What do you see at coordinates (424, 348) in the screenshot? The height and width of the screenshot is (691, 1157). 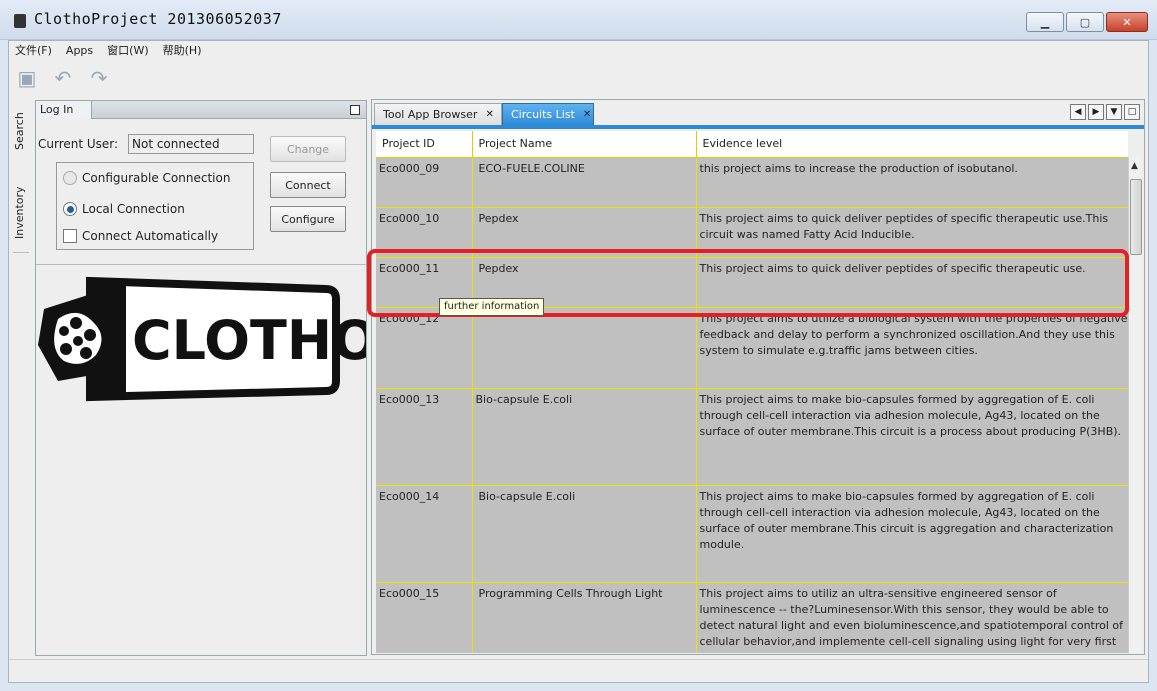 I see `cell-project-id: Eco000_12` at bounding box center [424, 348].